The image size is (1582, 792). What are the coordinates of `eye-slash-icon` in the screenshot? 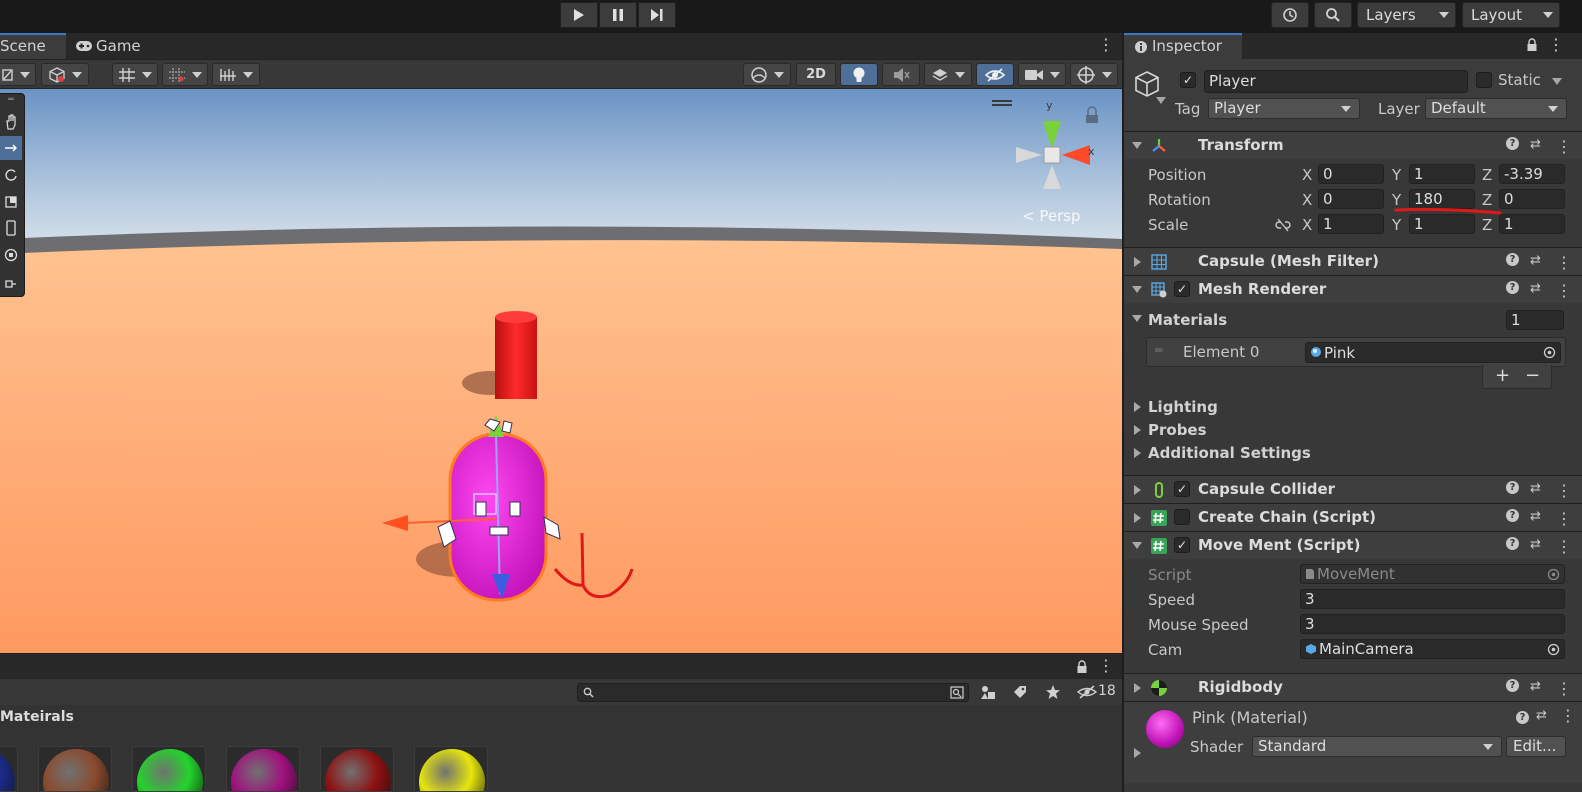 It's located at (1087, 692).